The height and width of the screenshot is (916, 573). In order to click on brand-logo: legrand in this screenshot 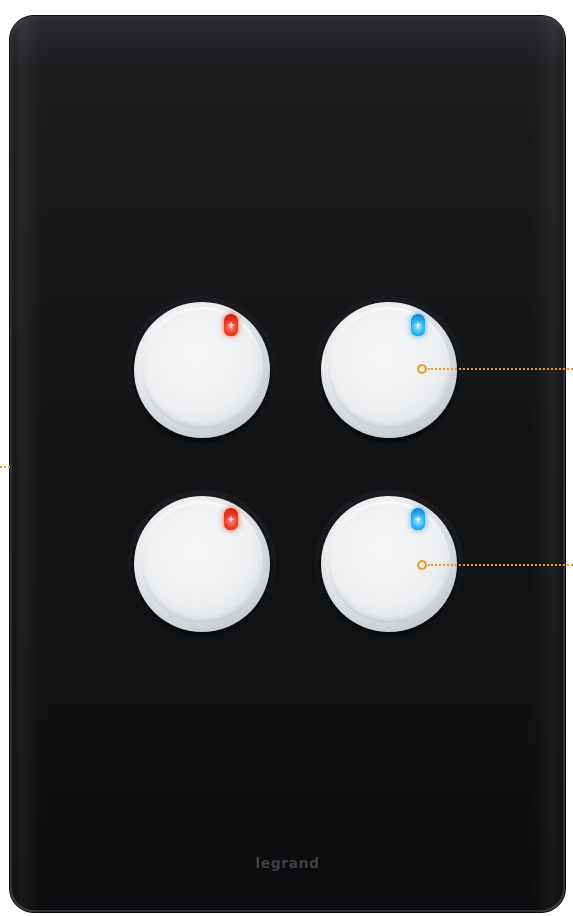, I will do `click(287, 864)`.